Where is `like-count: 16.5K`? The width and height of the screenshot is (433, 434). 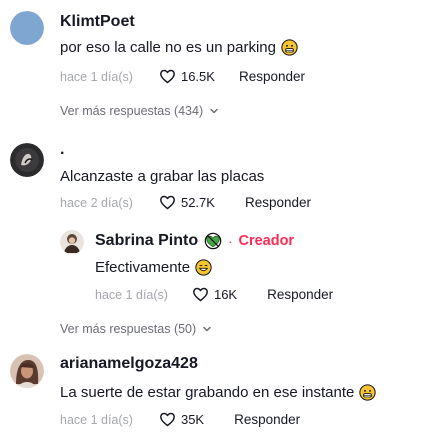 like-count: 16.5K is located at coordinates (197, 76).